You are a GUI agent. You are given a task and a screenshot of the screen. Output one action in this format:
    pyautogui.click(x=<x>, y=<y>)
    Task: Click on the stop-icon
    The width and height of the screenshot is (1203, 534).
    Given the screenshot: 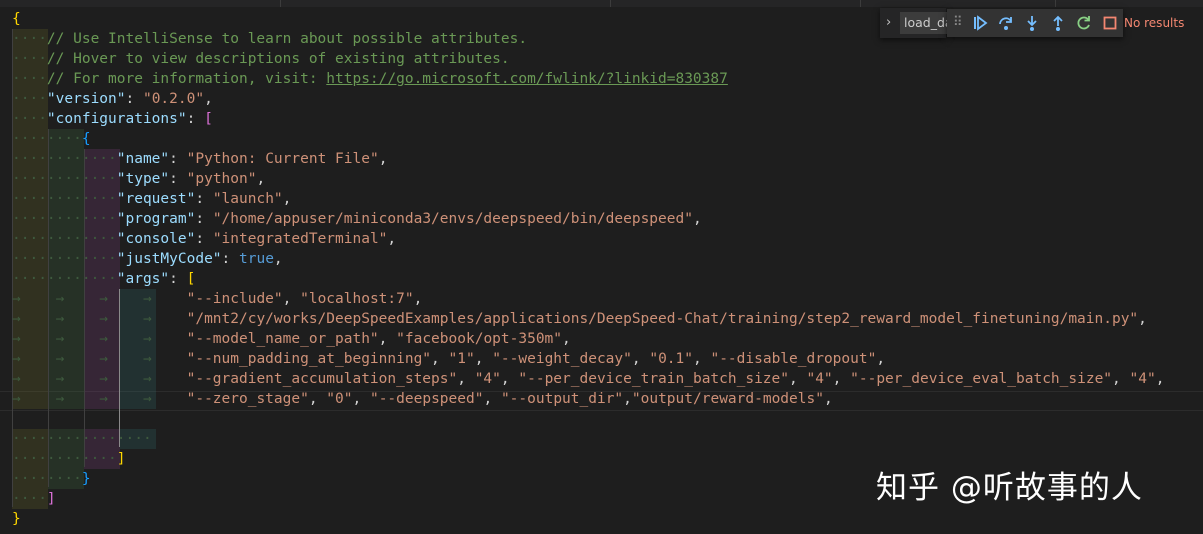 What is the action you would take?
    pyautogui.click(x=1110, y=23)
    